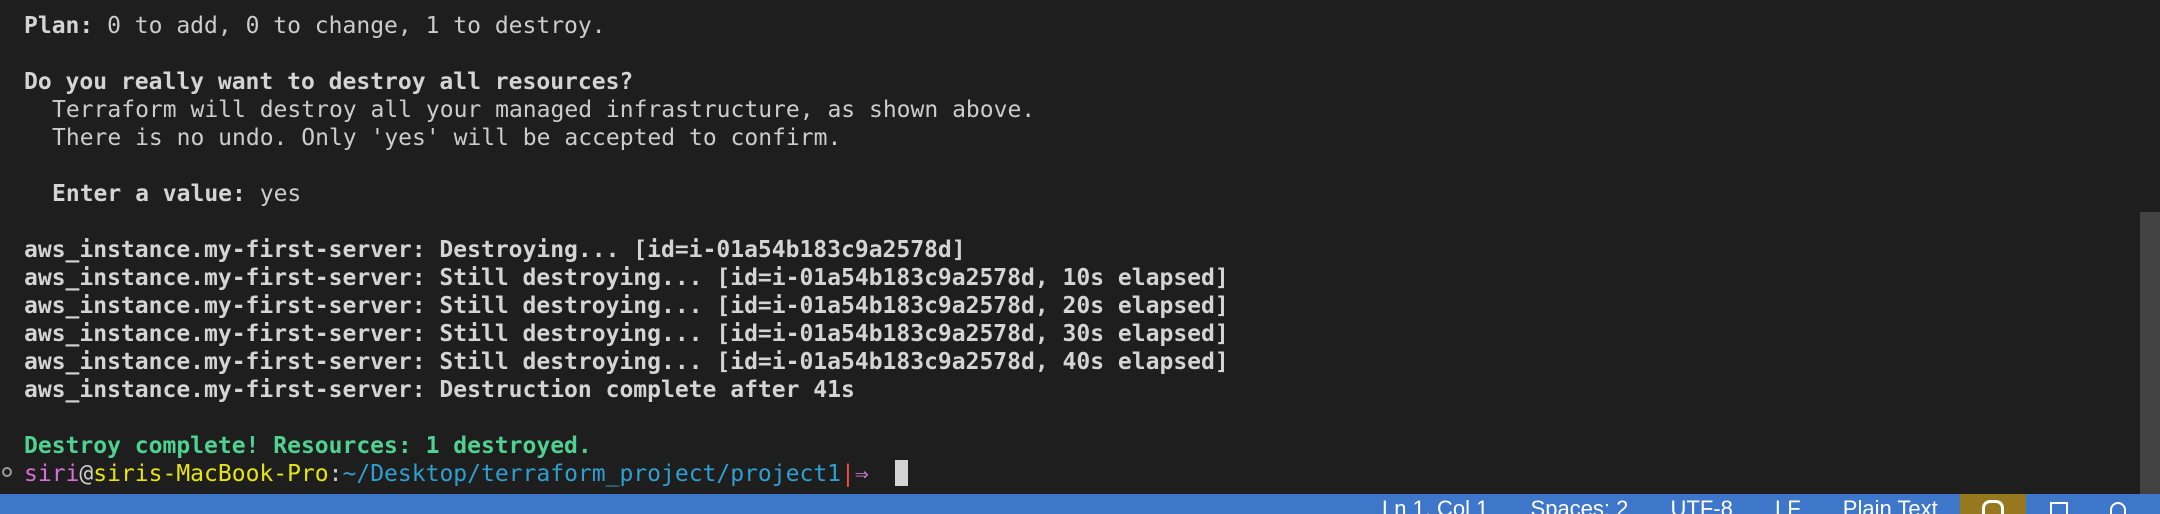 The image size is (2160, 514). Describe the element at coordinates (273, 194) in the screenshot. I see `enter-value-answer: yes` at that location.